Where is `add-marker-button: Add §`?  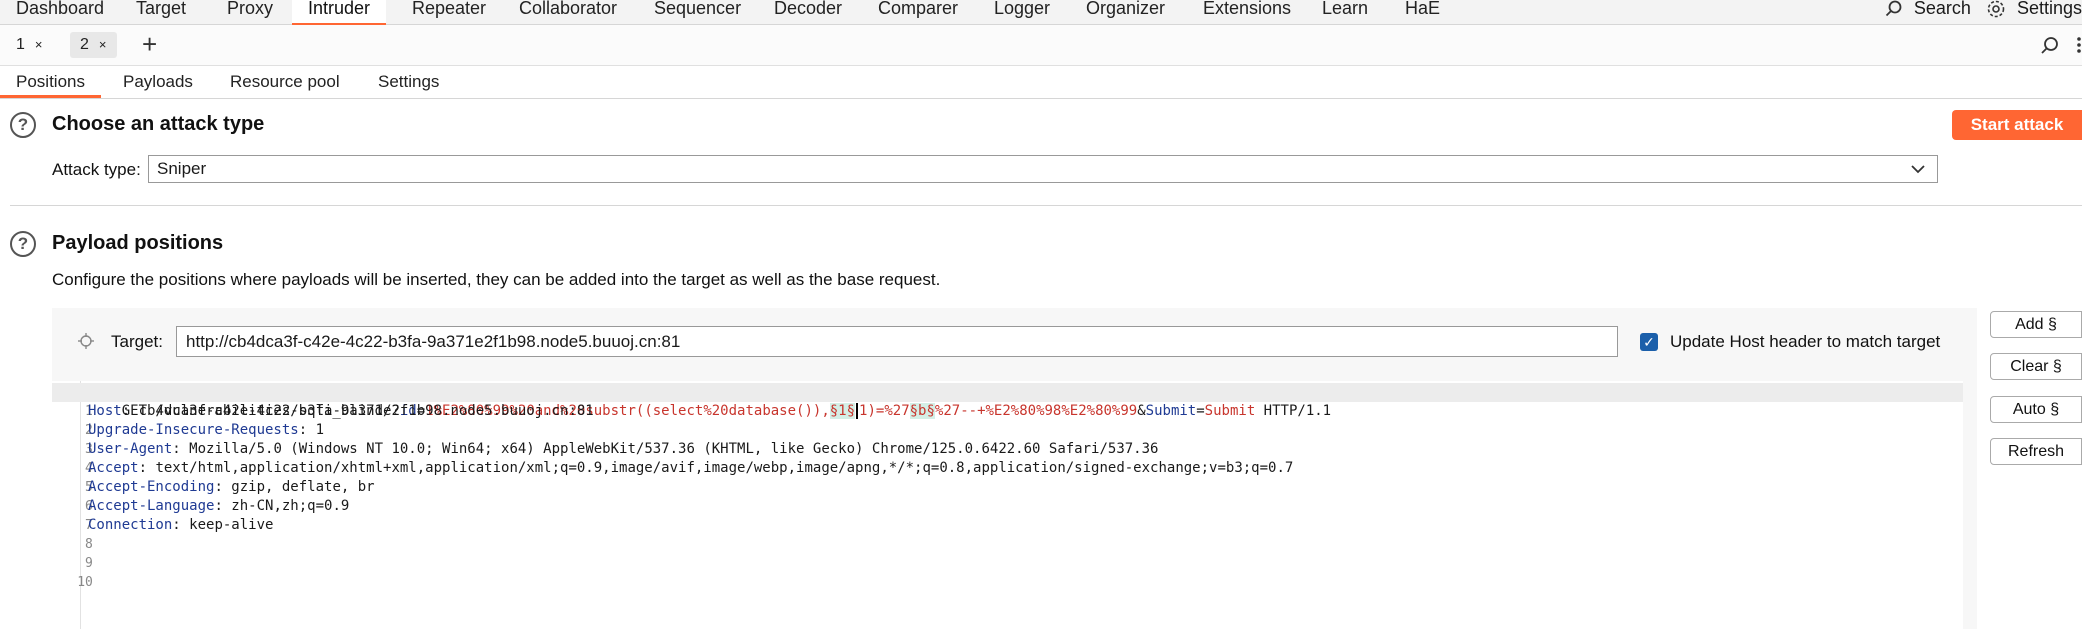 add-marker-button: Add § is located at coordinates (2036, 324).